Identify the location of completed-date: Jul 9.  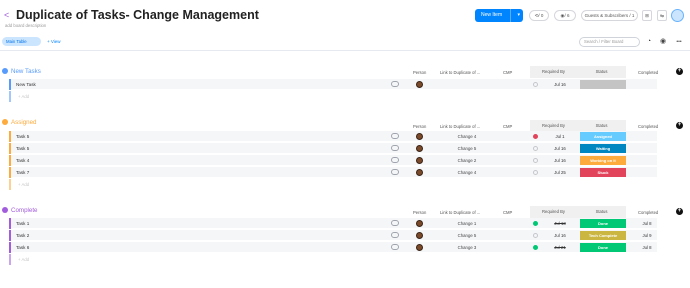
(647, 235).